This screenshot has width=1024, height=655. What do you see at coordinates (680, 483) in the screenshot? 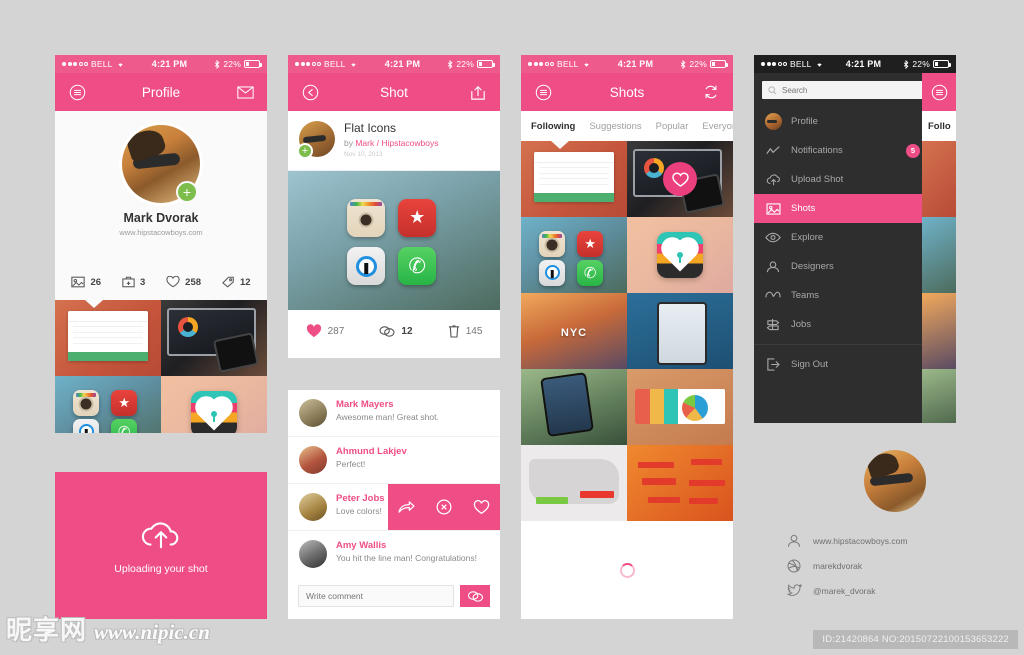
I see `grid-thumbnail-map-orange` at bounding box center [680, 483].